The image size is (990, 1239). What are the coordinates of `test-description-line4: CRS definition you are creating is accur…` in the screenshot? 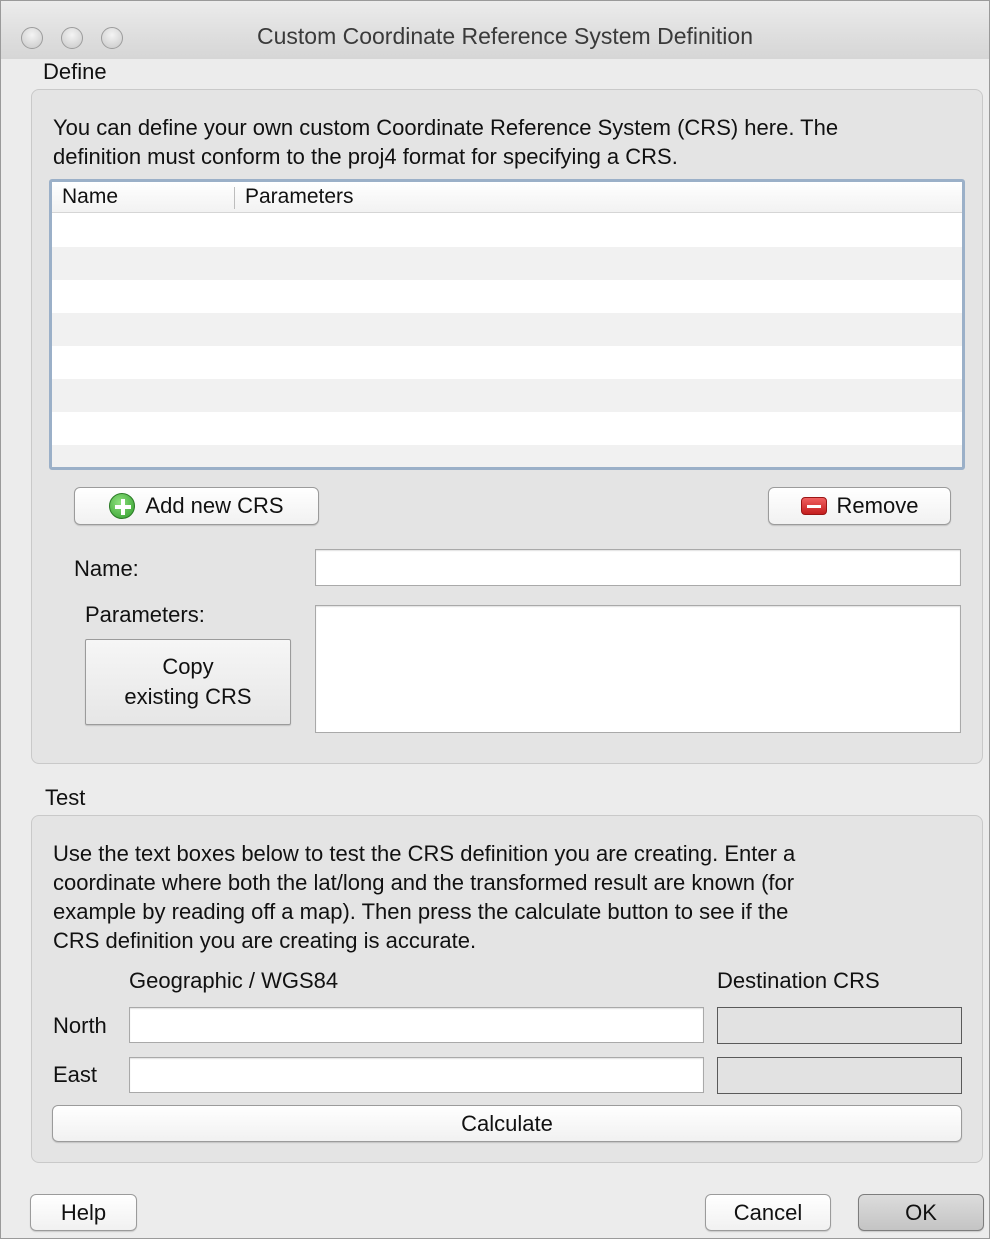 It's located at (265, 940).